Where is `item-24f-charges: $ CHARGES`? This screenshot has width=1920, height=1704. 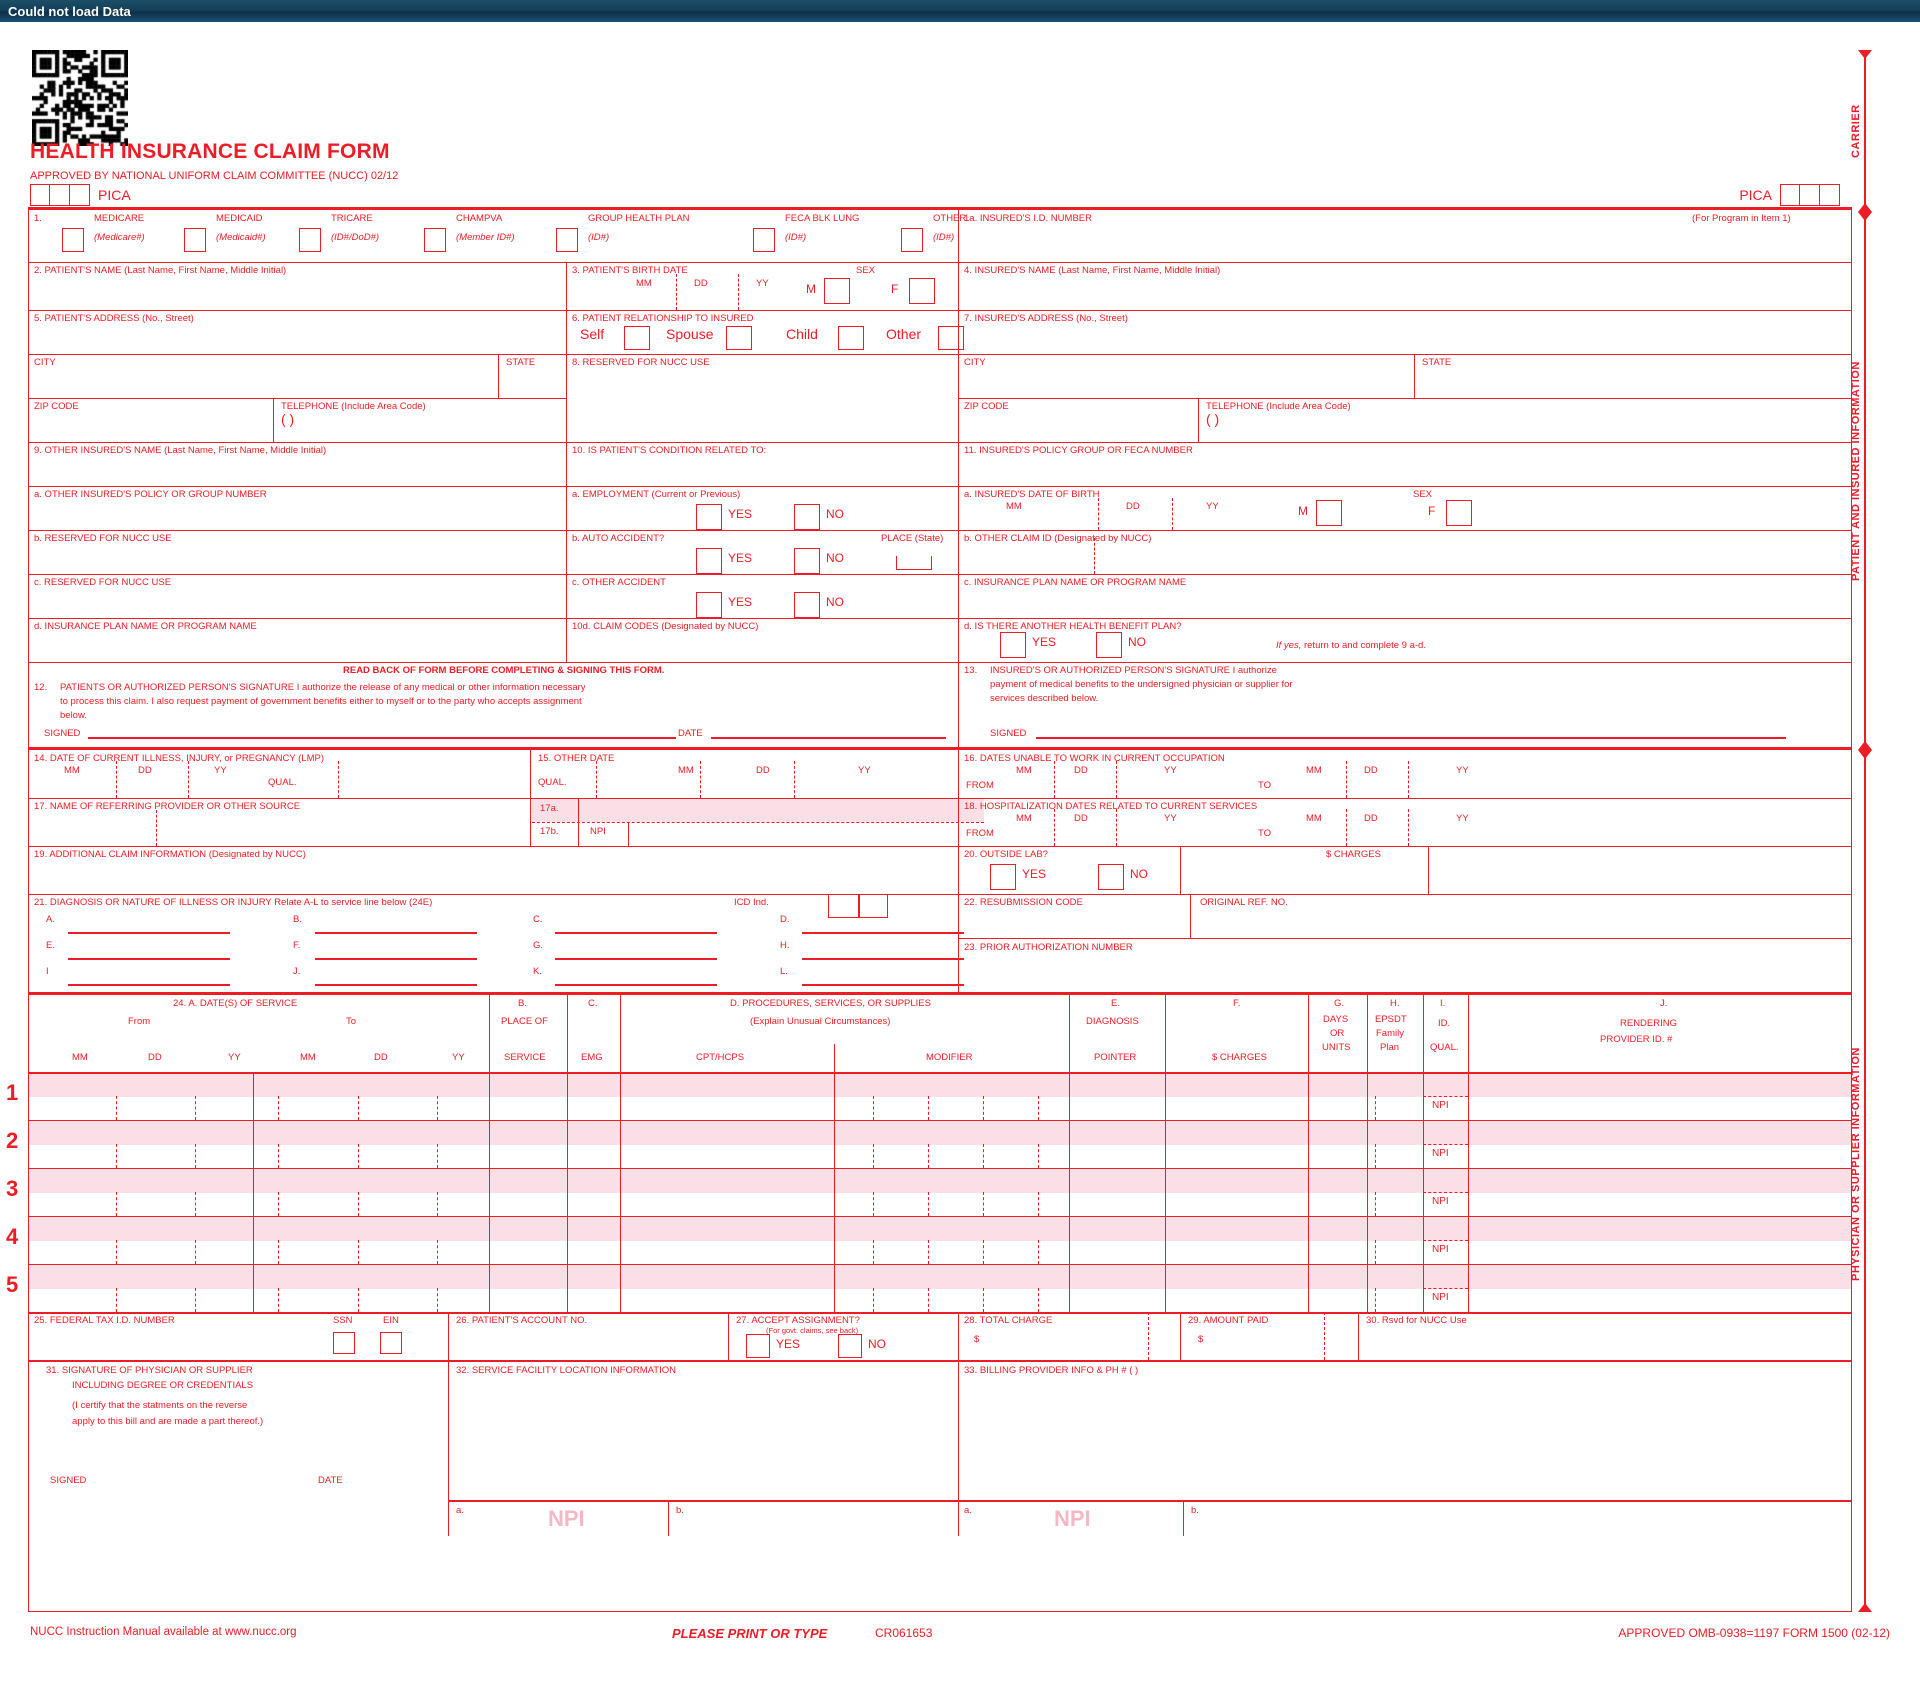 item-24f-charges: $ CHARGES is located at coordinates (1239, 1057).